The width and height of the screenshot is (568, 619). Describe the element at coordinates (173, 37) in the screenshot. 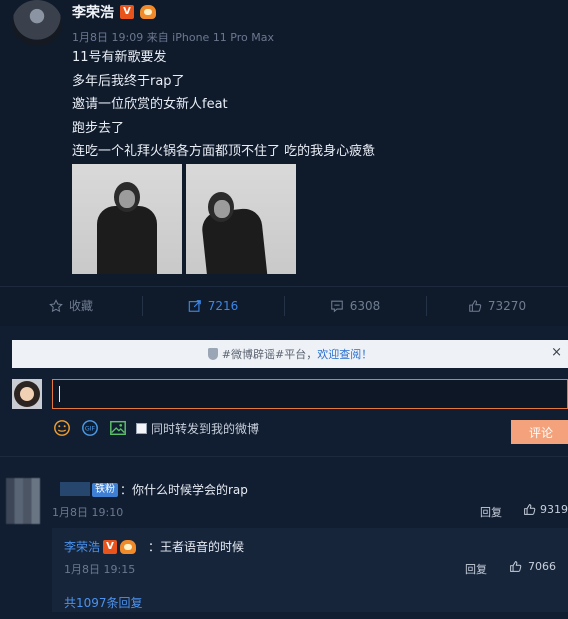

I see `post-meta: 1月8日 19:09 来自 iPhone 11 Pro Max` at that location.